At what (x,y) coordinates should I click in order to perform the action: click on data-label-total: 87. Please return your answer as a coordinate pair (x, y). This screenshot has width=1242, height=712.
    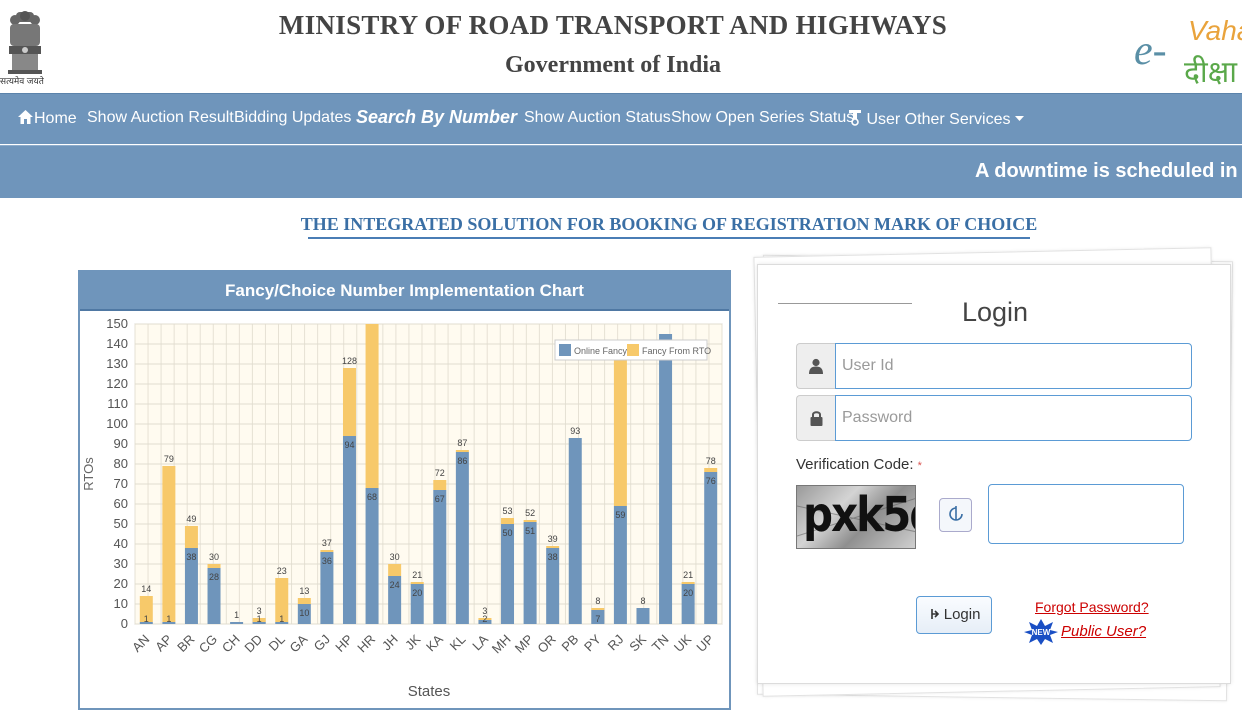
    Looking at the image, I should click on (462, 443).